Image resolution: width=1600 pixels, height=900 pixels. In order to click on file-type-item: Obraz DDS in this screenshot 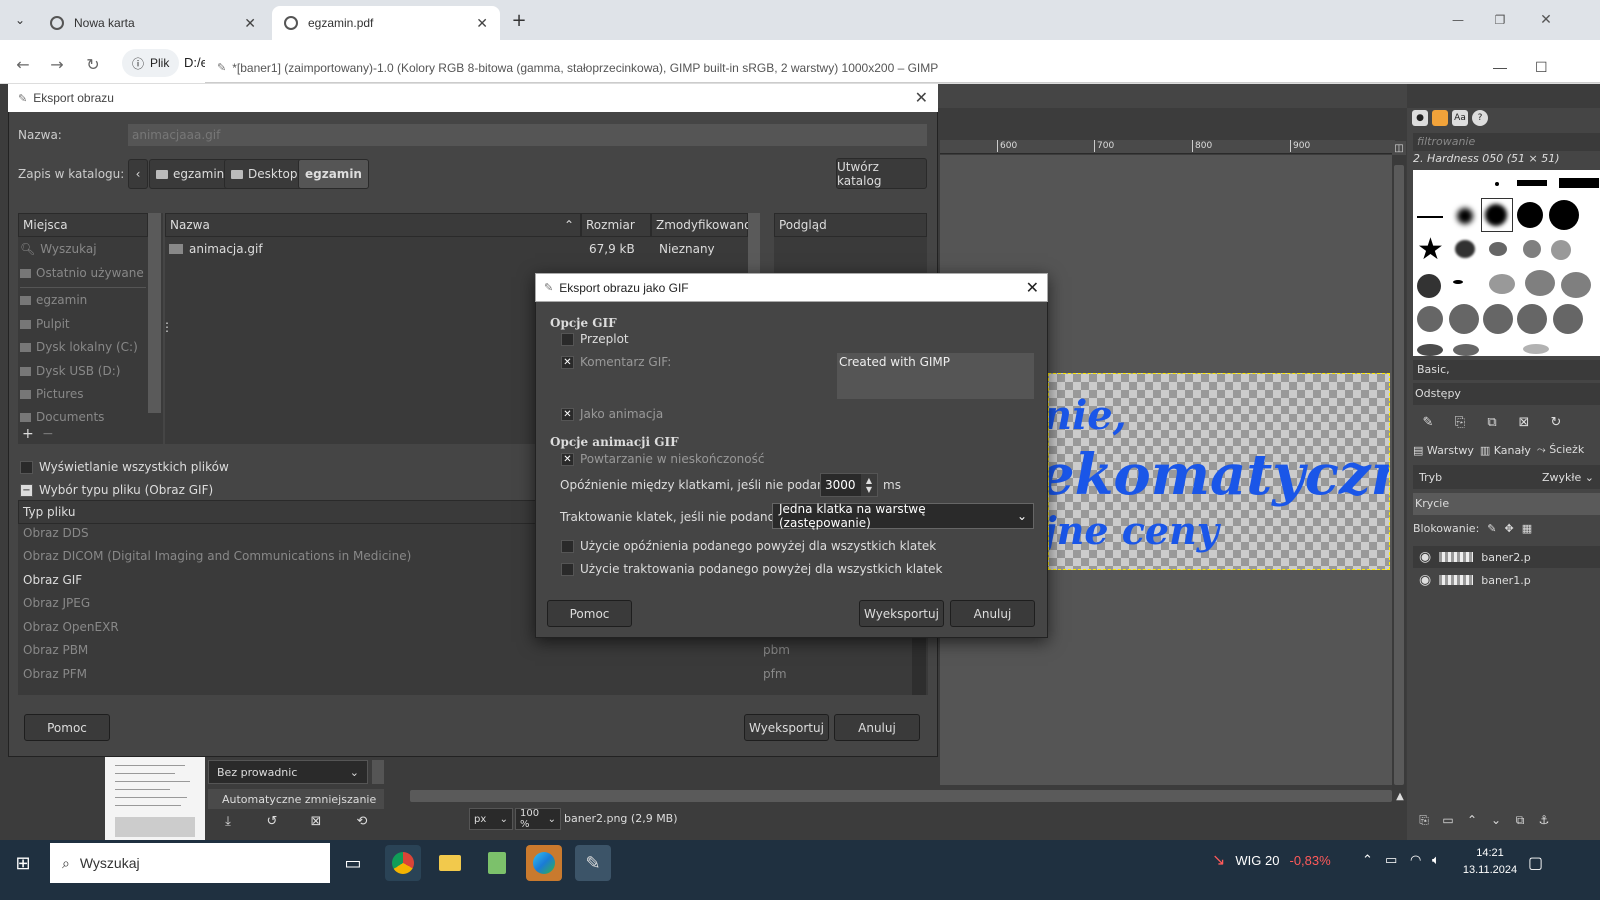, I will do `click(56, 533)`.